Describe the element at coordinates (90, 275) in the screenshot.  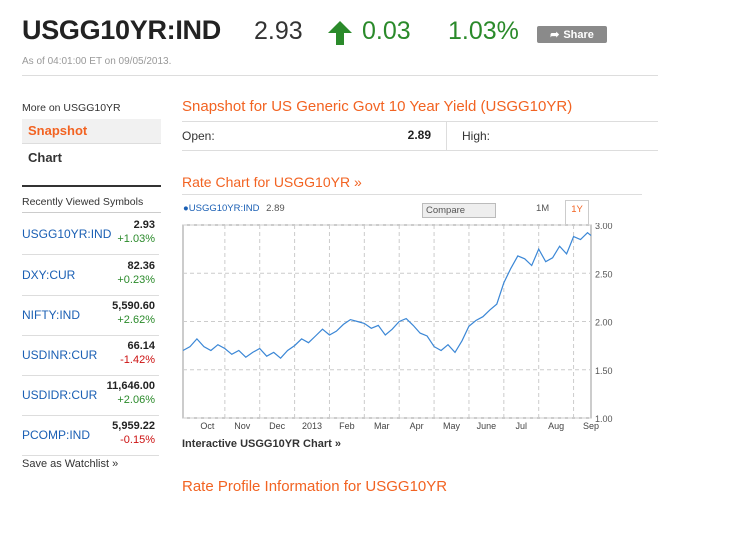
I see `recent-symbol-row: DXY:CUR 82.36 +0.23%` at that location.